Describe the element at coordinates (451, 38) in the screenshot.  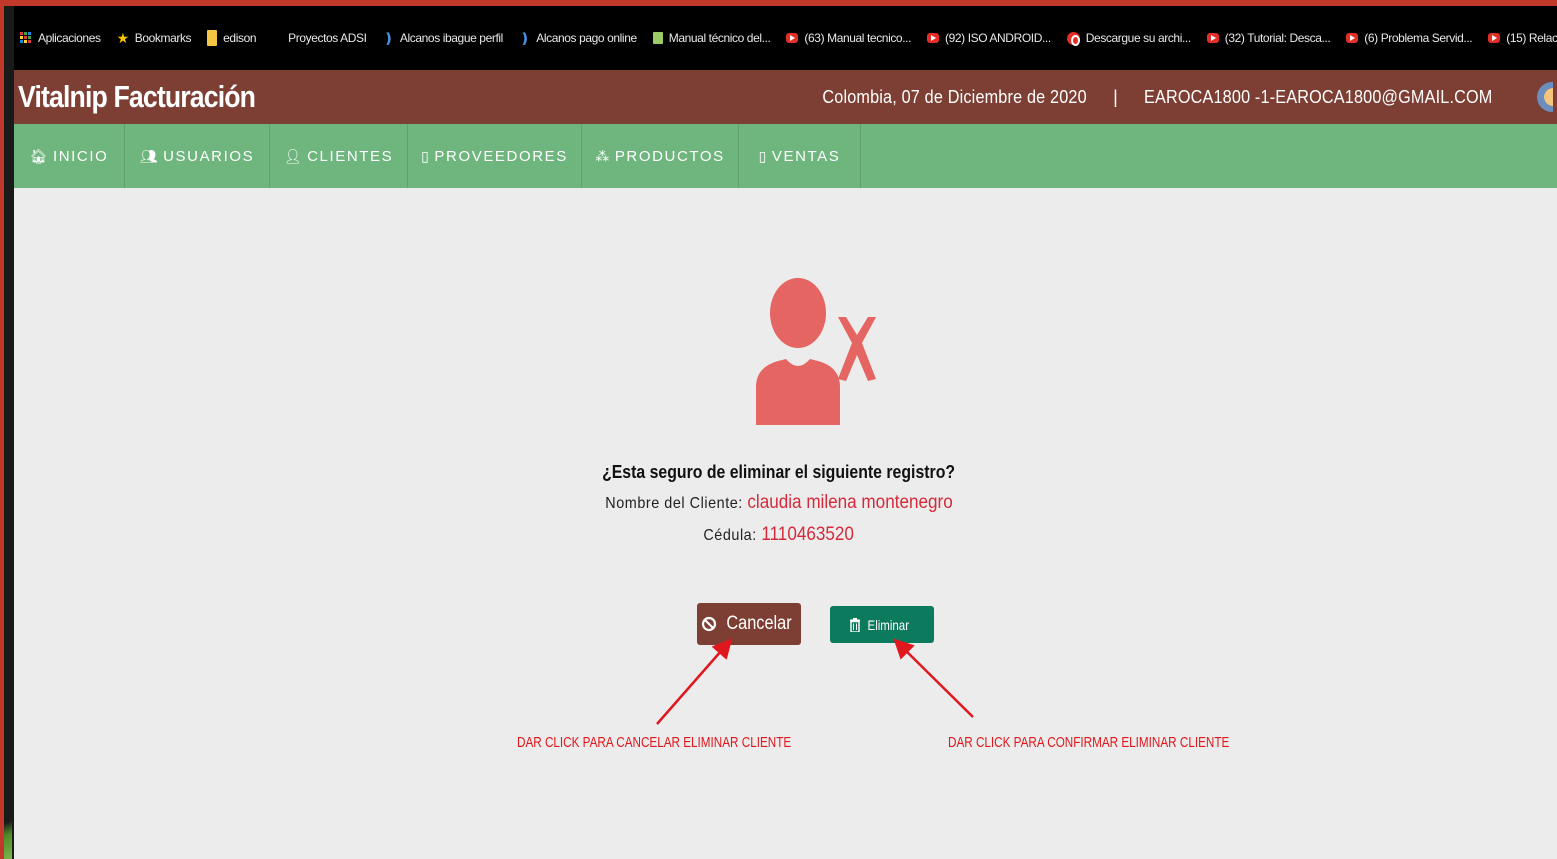
I see `bookmark-label: Alcanos ibague perfil` at that location.